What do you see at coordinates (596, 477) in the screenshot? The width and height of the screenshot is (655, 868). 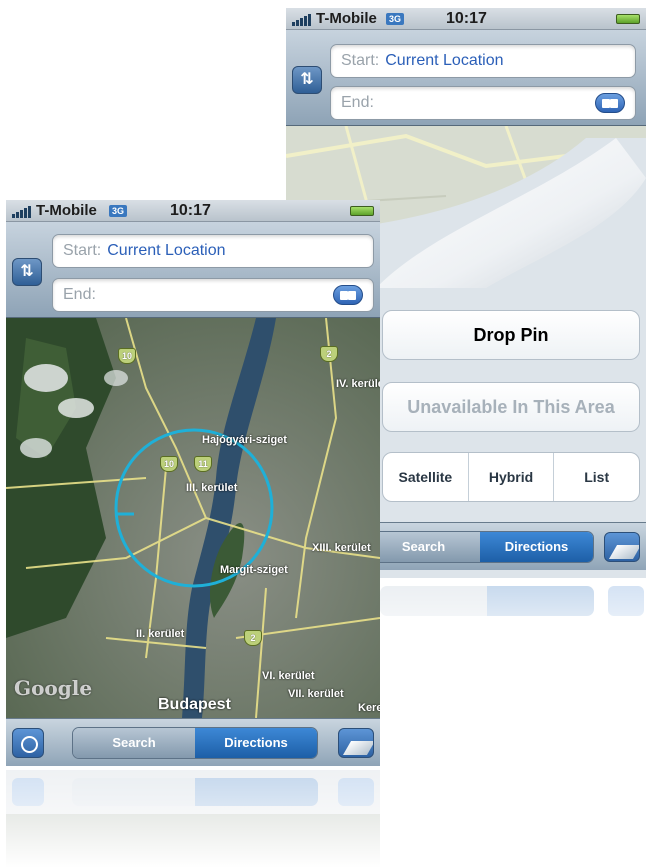 I see `map-type-list: List` at bounding box center [596, 477].